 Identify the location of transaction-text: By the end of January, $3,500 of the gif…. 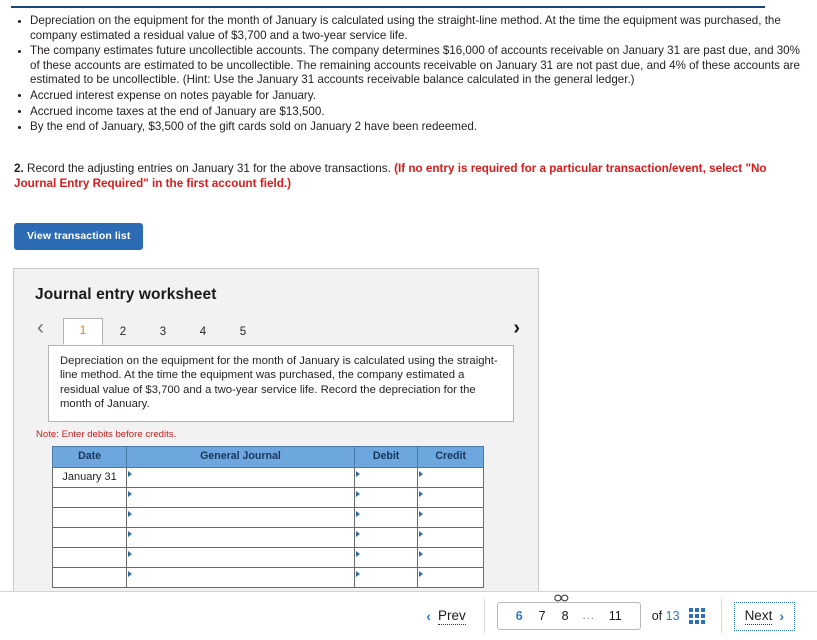
(254, 127).